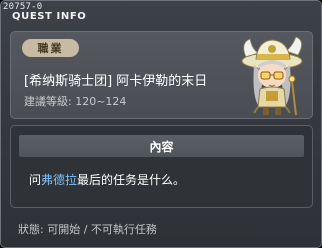  What do you see at coordinates (50, 48) in the screenshot?
I see `job-tag: 職業` at bounding box center [50, 48].